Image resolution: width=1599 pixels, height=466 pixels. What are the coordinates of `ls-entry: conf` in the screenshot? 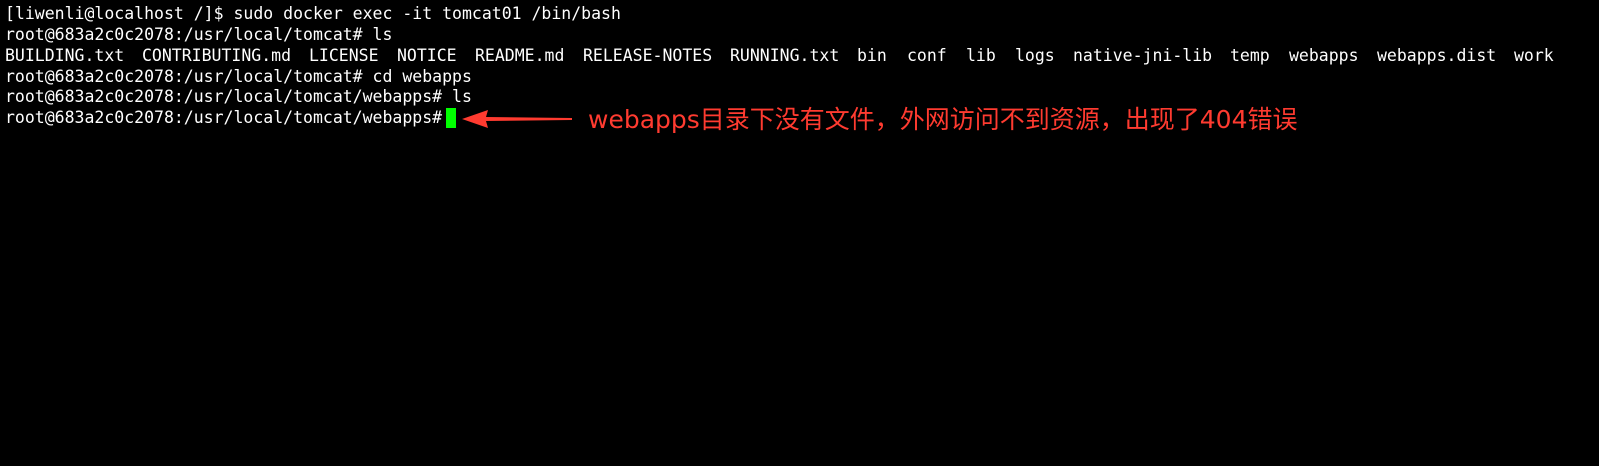 It's located at (927, 55).